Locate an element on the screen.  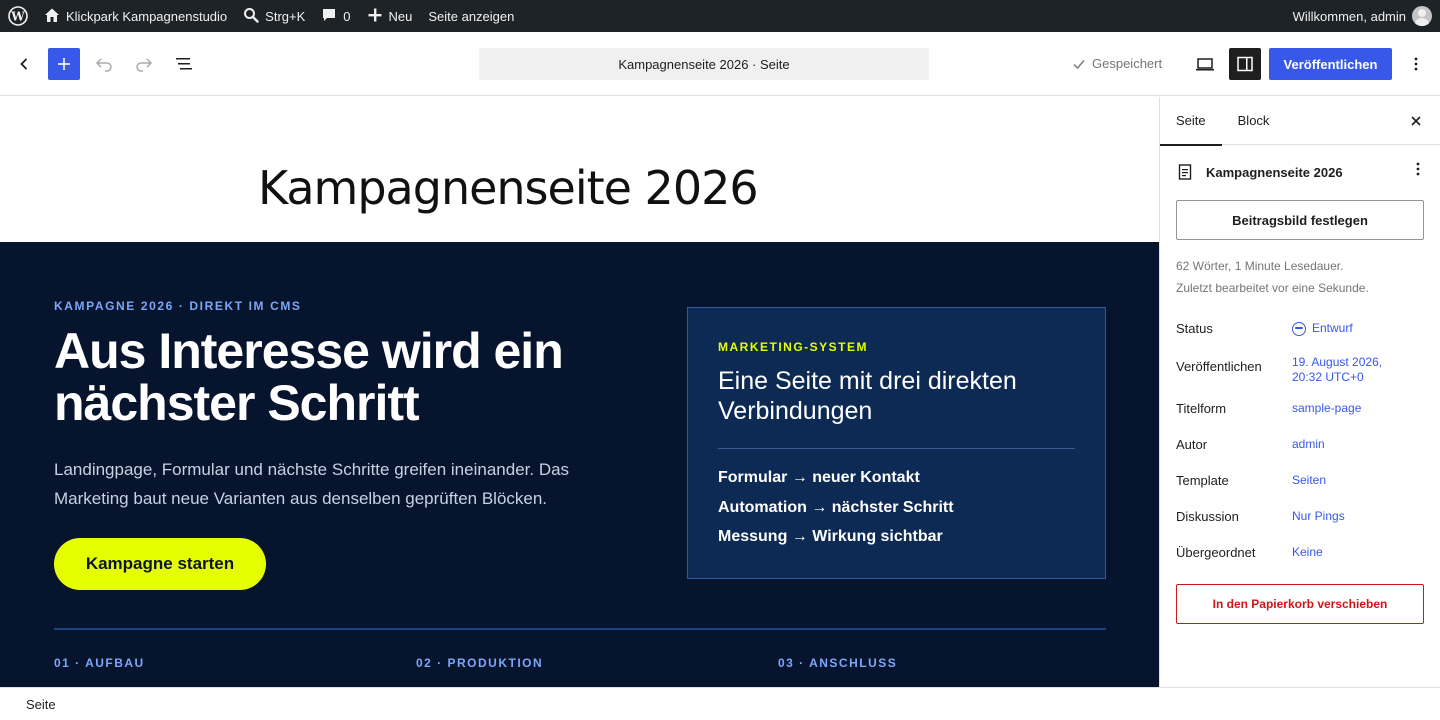
close-sidebar-button is located at coordinates (1416, 121).